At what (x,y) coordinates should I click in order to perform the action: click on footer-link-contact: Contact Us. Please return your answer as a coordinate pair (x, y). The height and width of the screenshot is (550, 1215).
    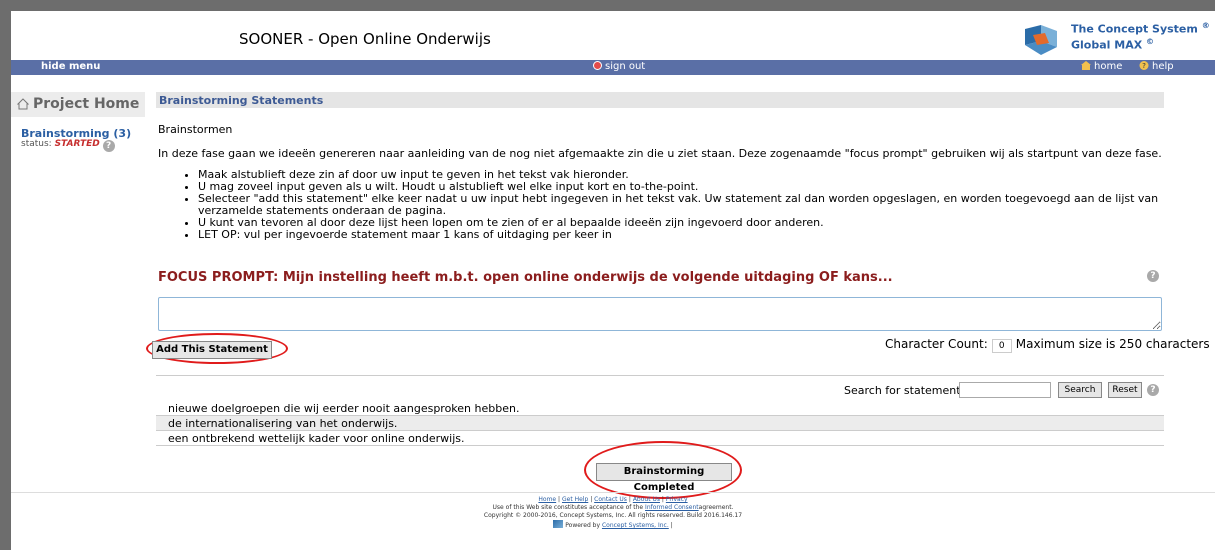
    Looking at the image, I should click on (610, 499).